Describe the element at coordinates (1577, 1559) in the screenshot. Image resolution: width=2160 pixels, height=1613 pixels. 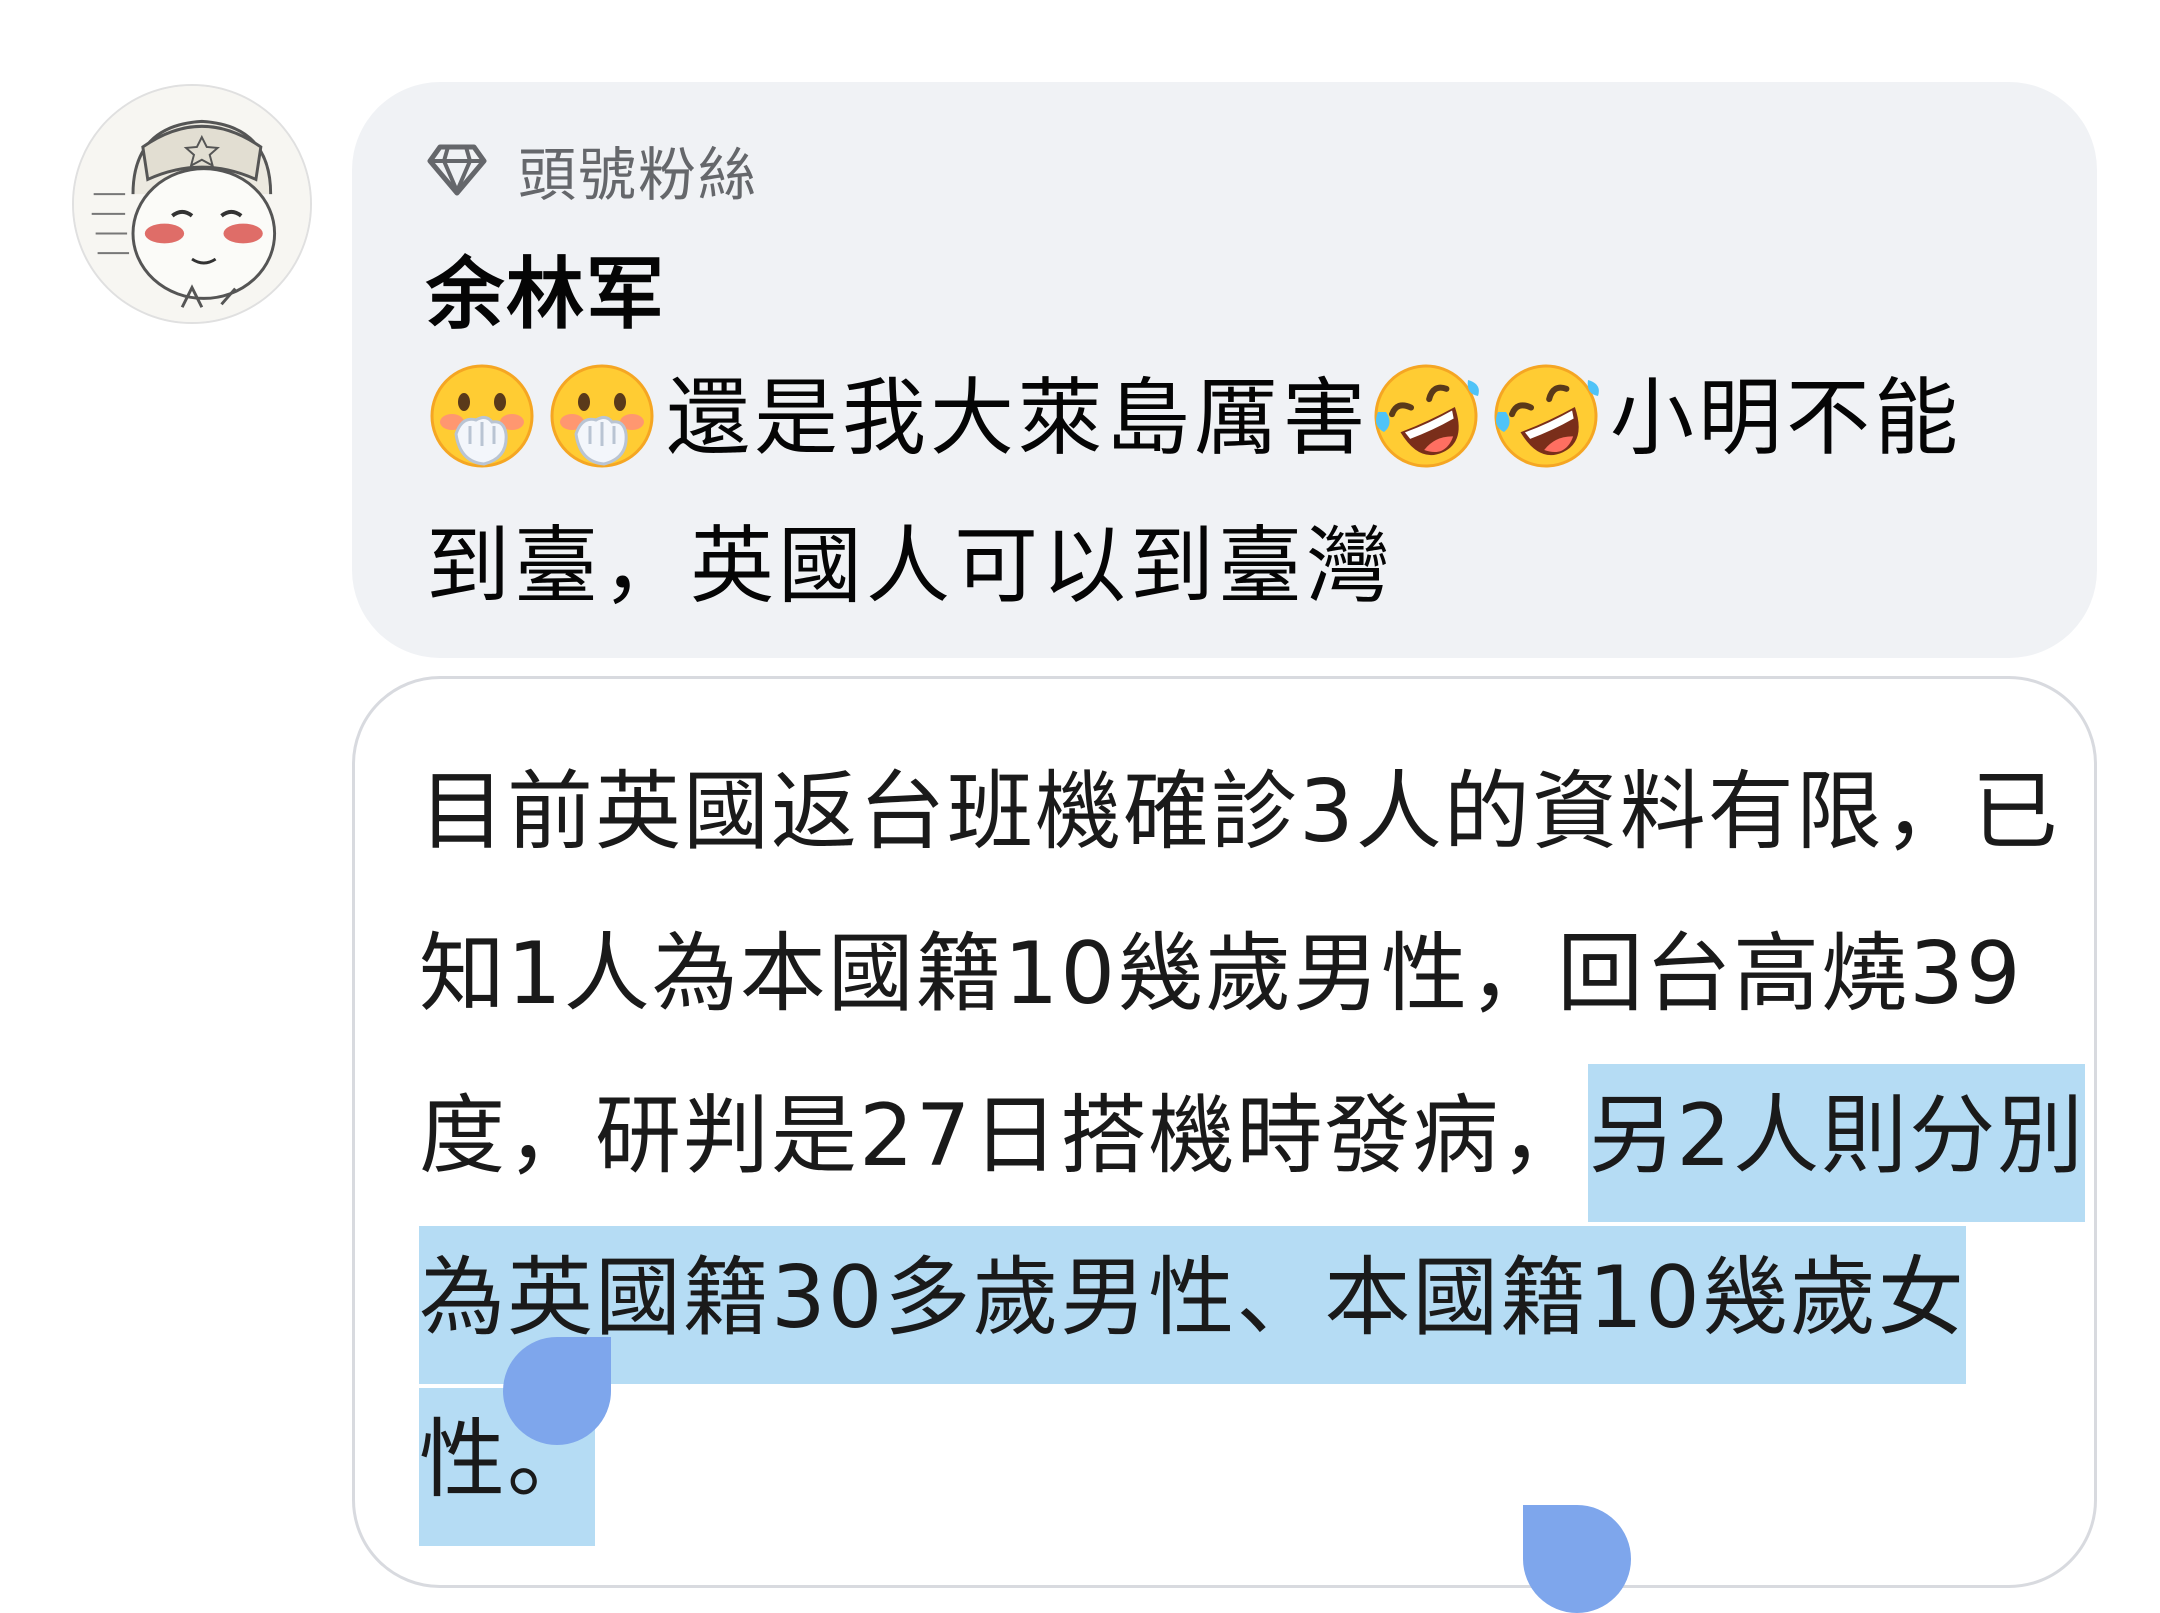
I see `selection-end-handle` at that location.